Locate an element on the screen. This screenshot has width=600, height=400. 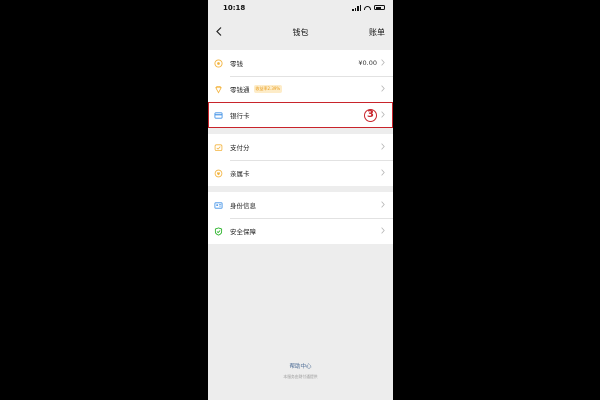
menu-item-lingqiantong: 零钱通 收益率2.39% is located at coordinates (300, 89).